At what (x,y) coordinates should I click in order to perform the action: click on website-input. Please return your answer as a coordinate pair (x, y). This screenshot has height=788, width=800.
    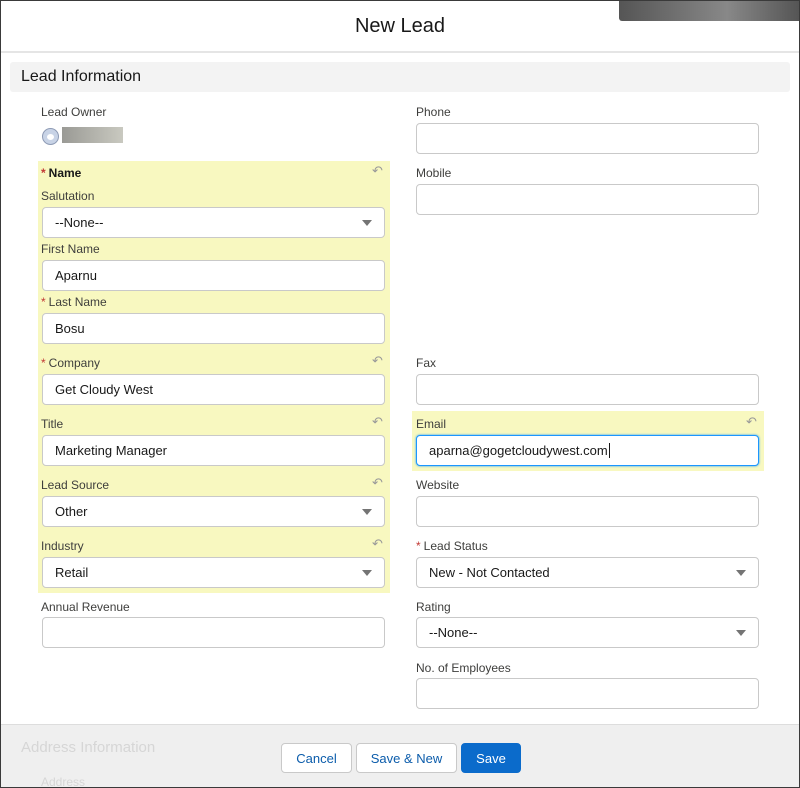
    Looking at the image, I should click on (587, 511).